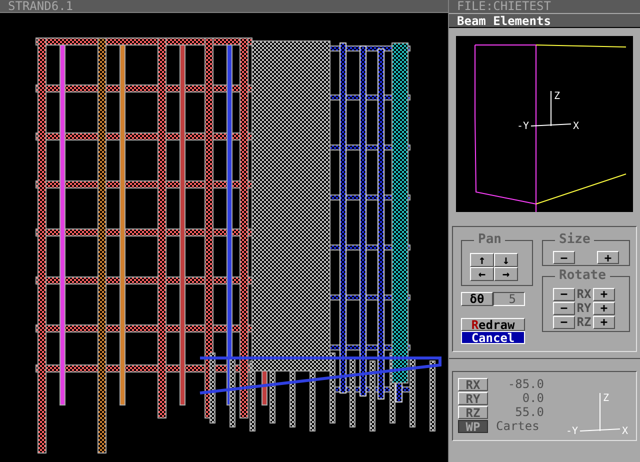  Describe the element at coordinates (473, 412) in the screenshot. I see `info-label: RZ` at that location.